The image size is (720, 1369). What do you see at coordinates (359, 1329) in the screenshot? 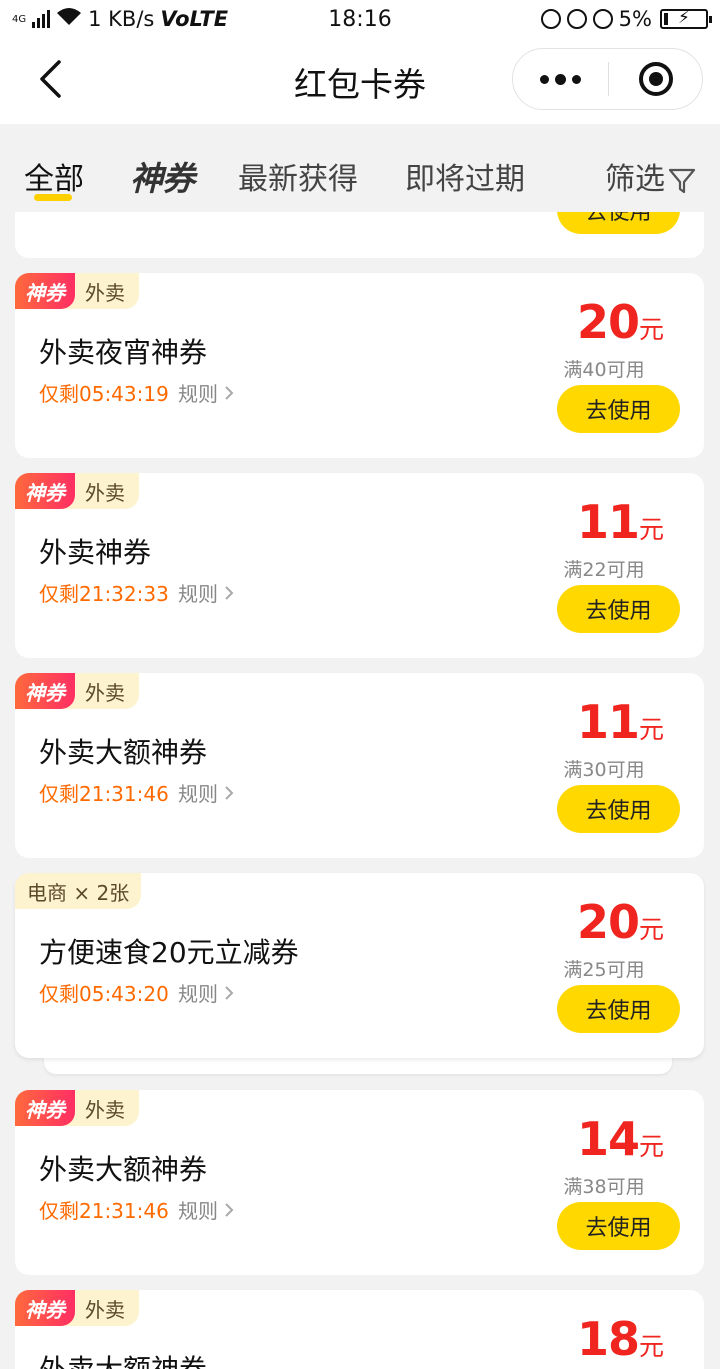
I see `coupon-card-partial-bottom: 神券 外卖 外卖大额神券 18元` at bounding box center [359, 1329].